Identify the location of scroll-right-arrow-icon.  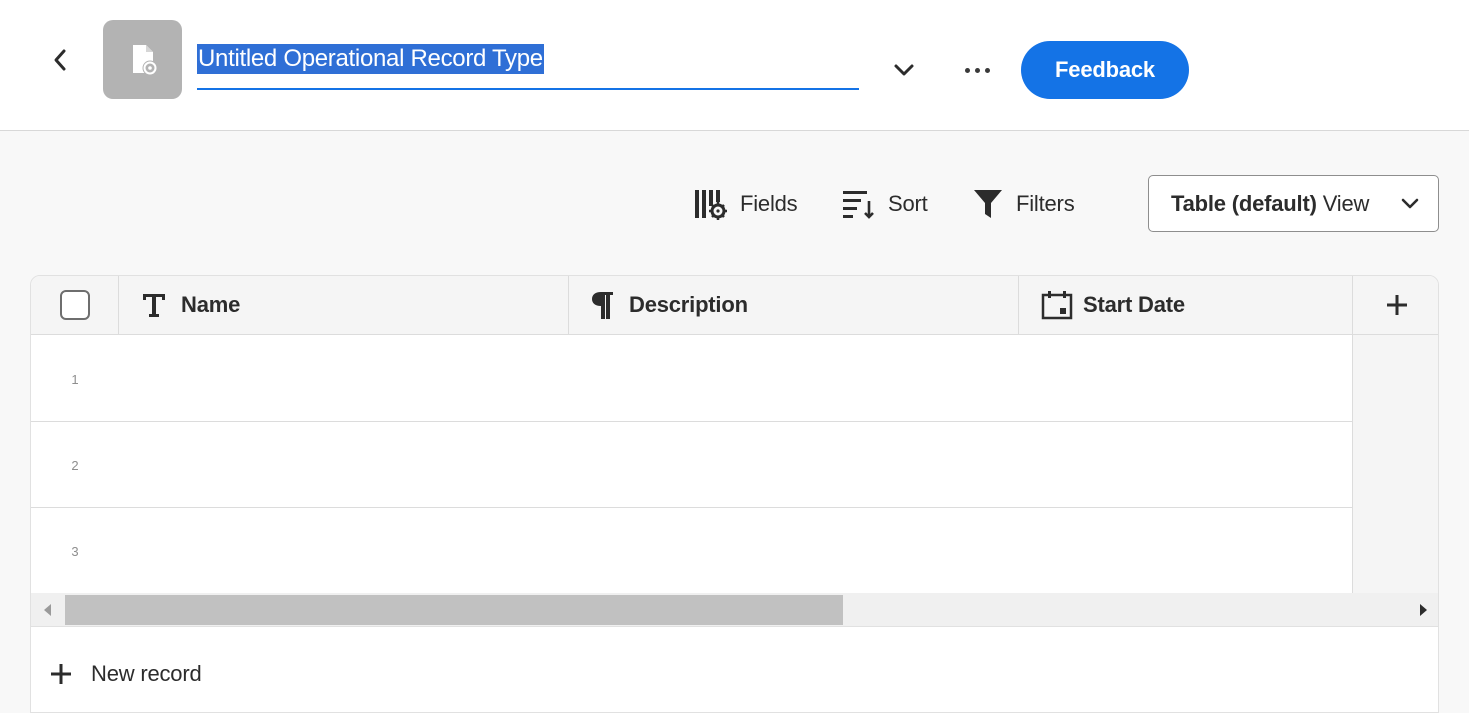
(1423, 610).